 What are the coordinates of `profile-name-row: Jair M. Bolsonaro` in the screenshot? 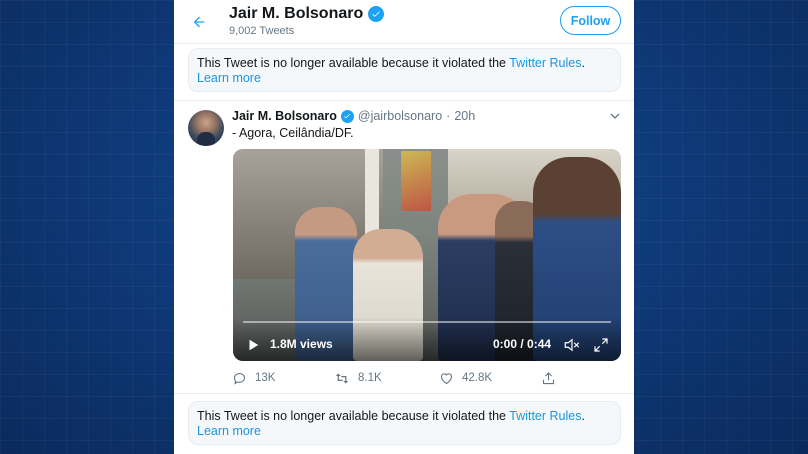 It's located at (307, 14).